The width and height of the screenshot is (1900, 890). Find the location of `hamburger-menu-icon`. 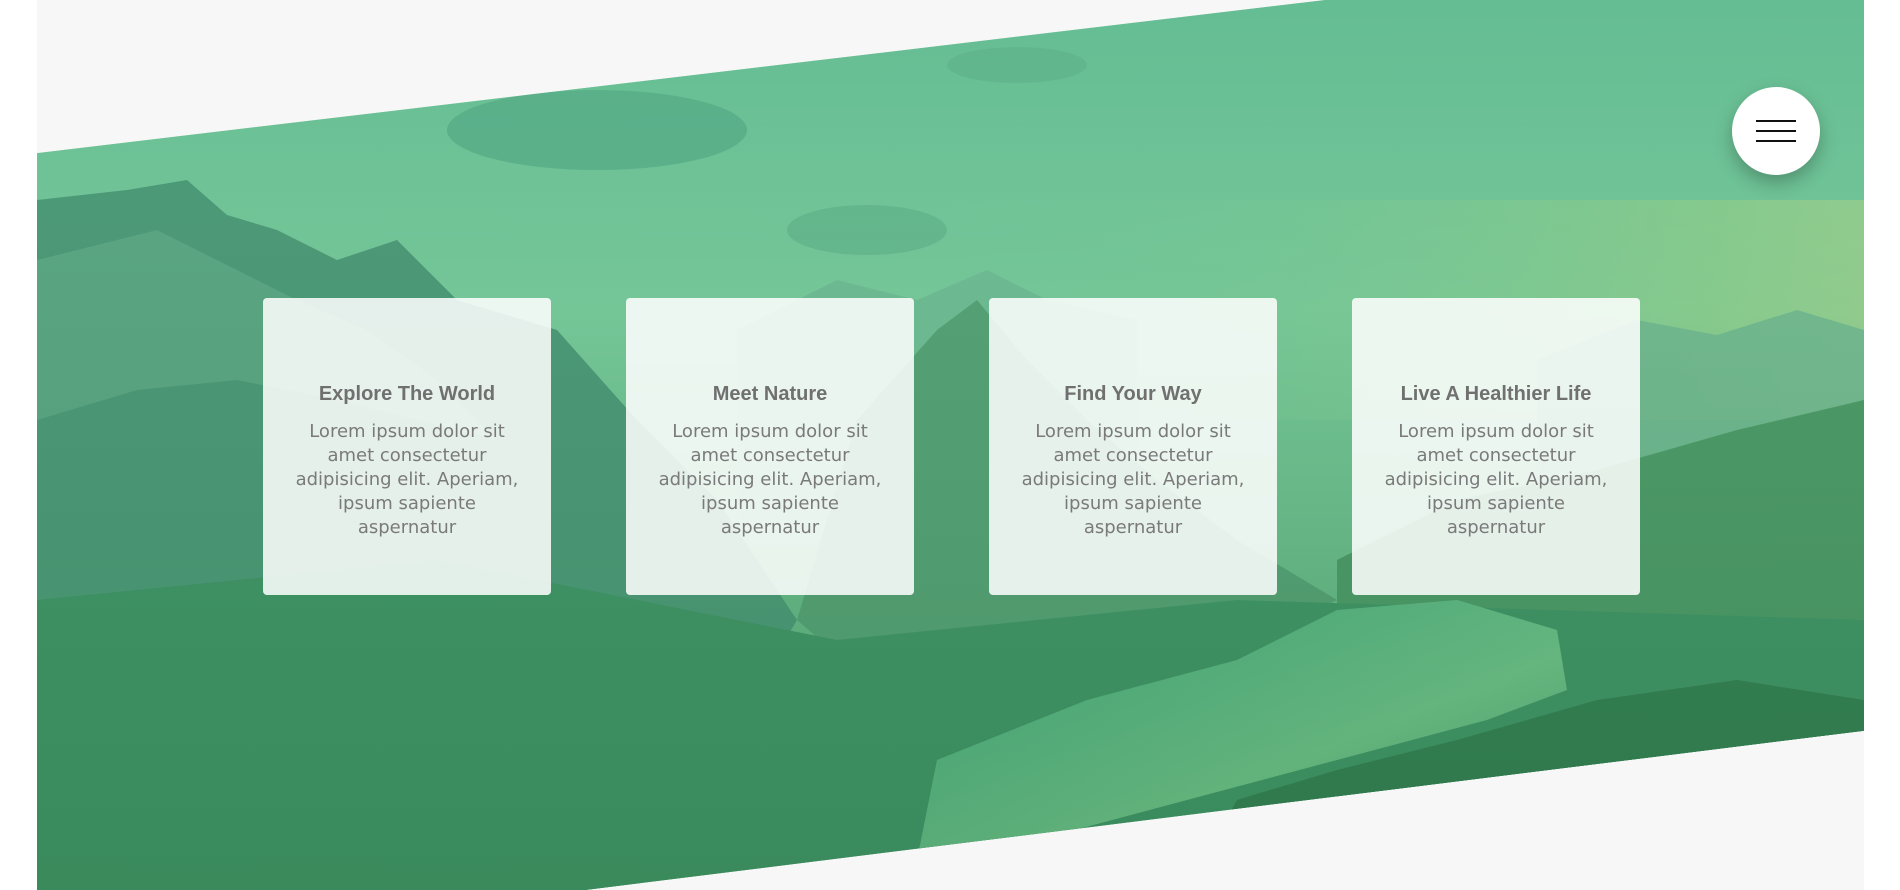

hamburger-menu-icon is located at coordinates (1776, 131).